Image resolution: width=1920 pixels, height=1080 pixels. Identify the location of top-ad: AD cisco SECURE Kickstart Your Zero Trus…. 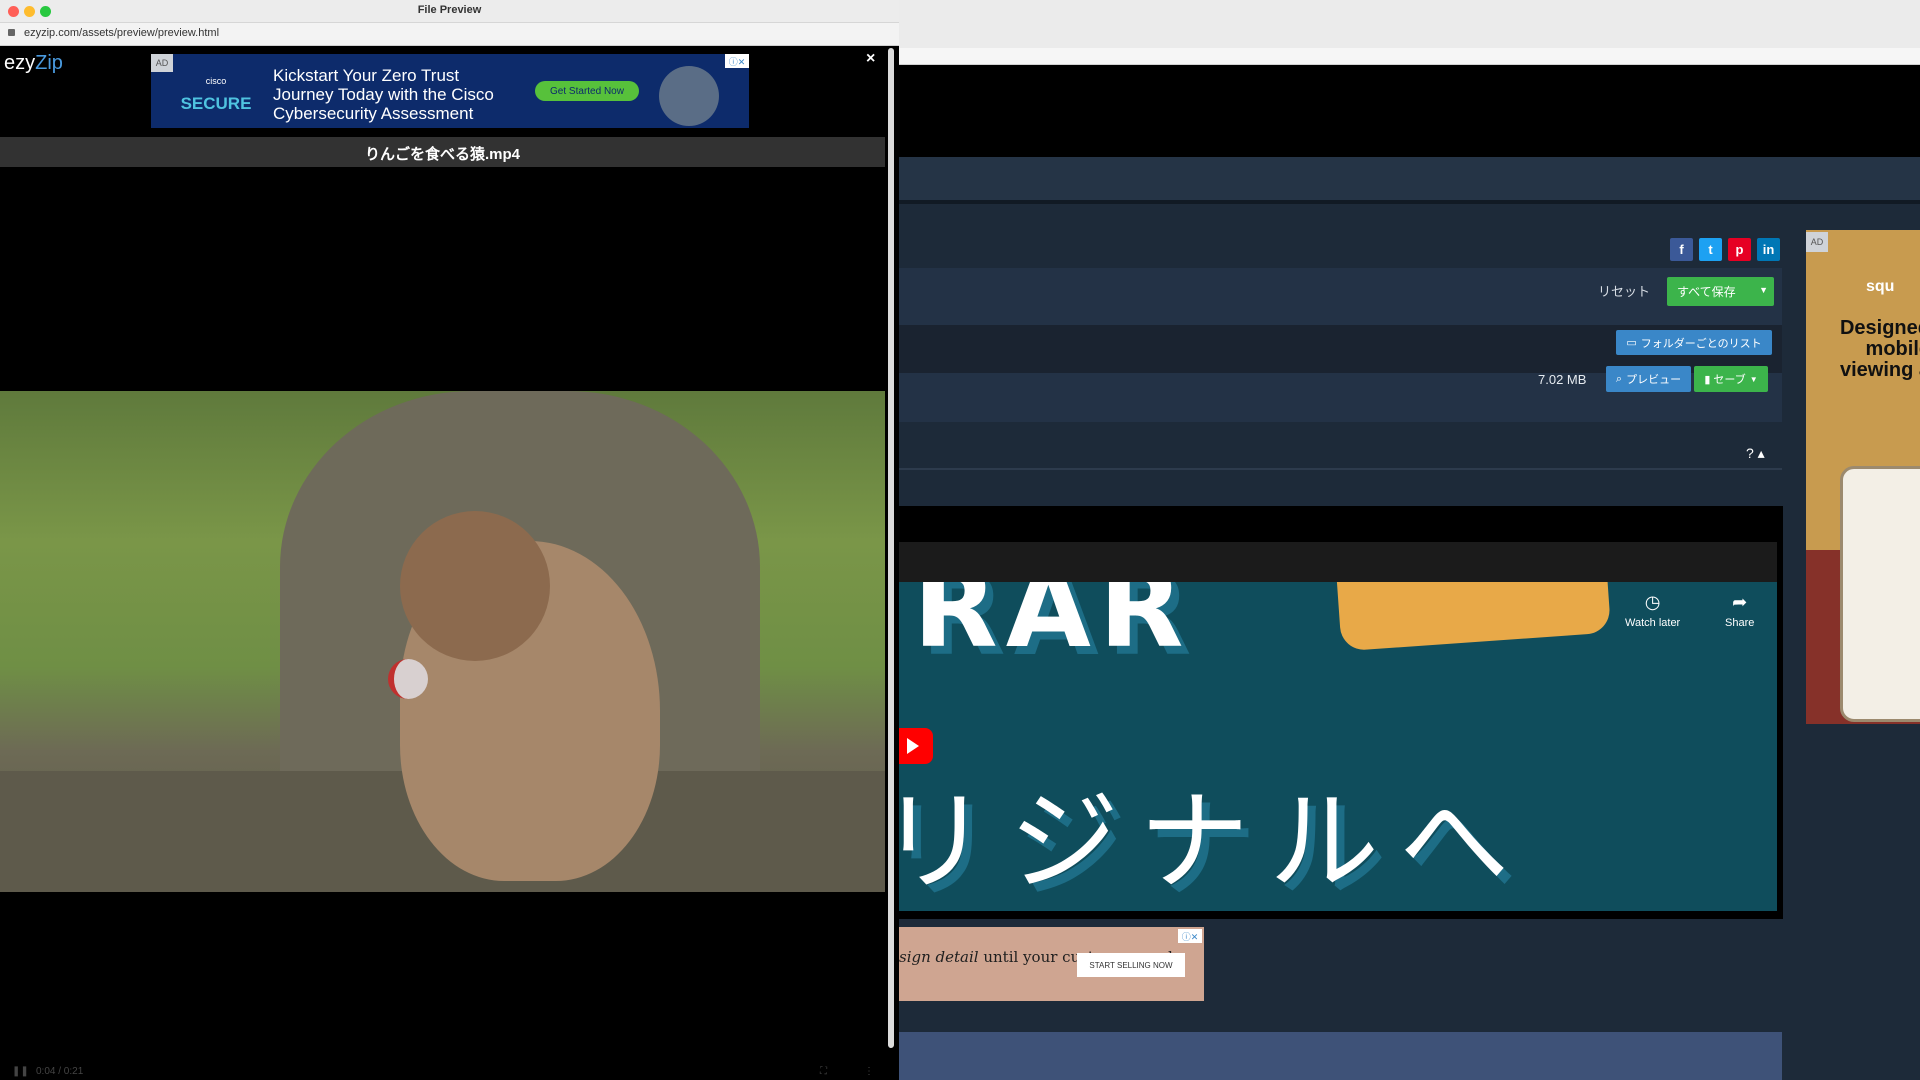
(450, 91).